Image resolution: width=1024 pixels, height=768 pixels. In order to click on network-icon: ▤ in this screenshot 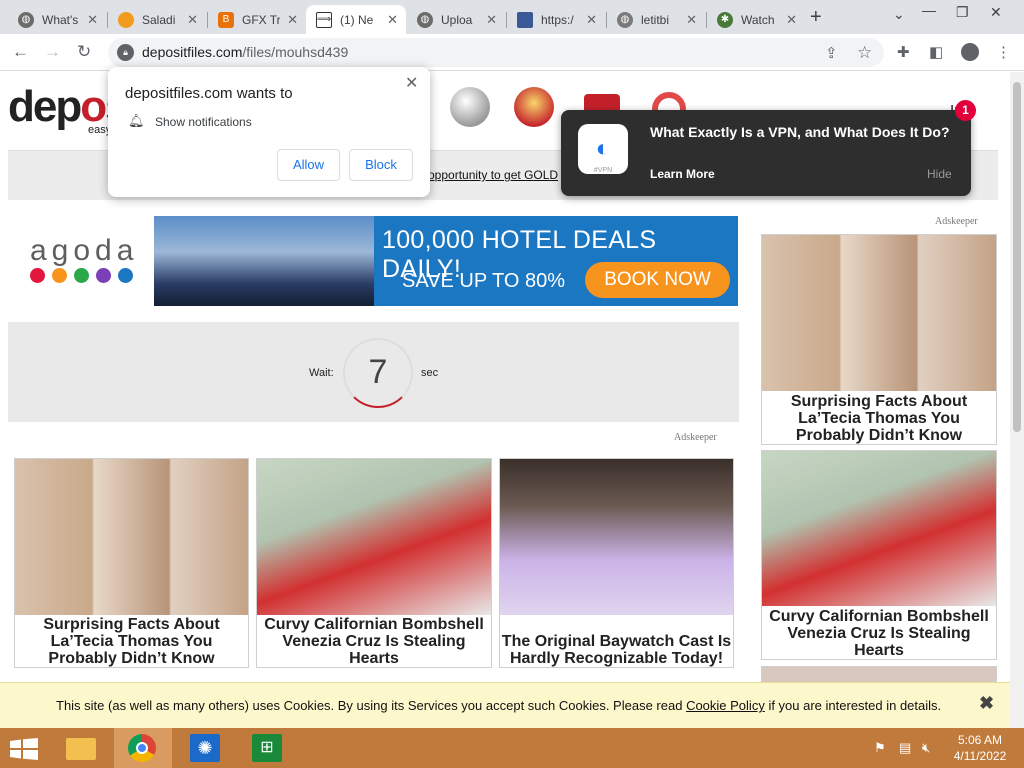, I will do `click(905, 748)`.